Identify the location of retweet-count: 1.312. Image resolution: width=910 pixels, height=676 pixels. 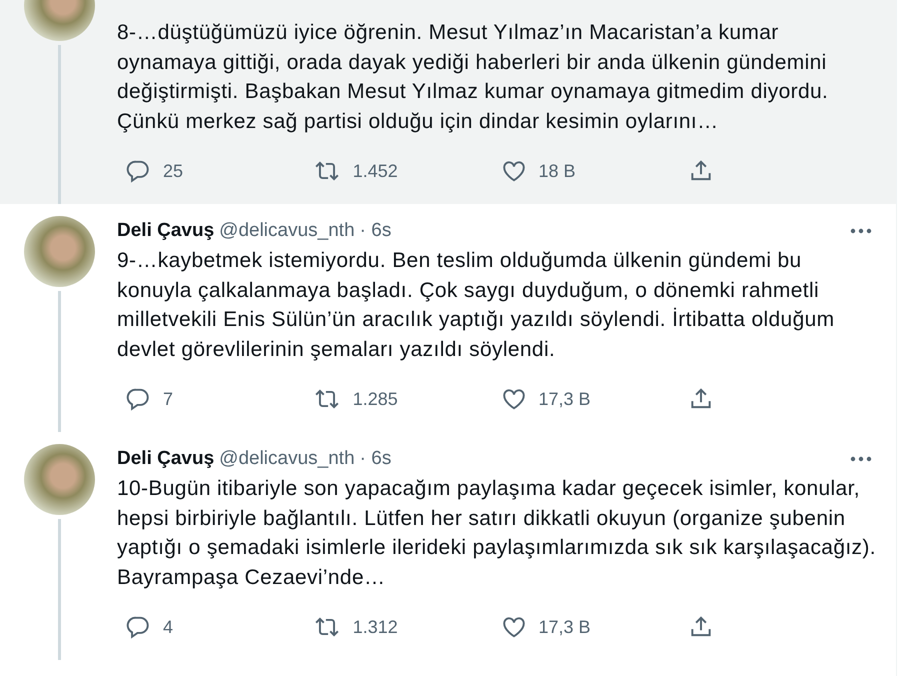
(375, 627).